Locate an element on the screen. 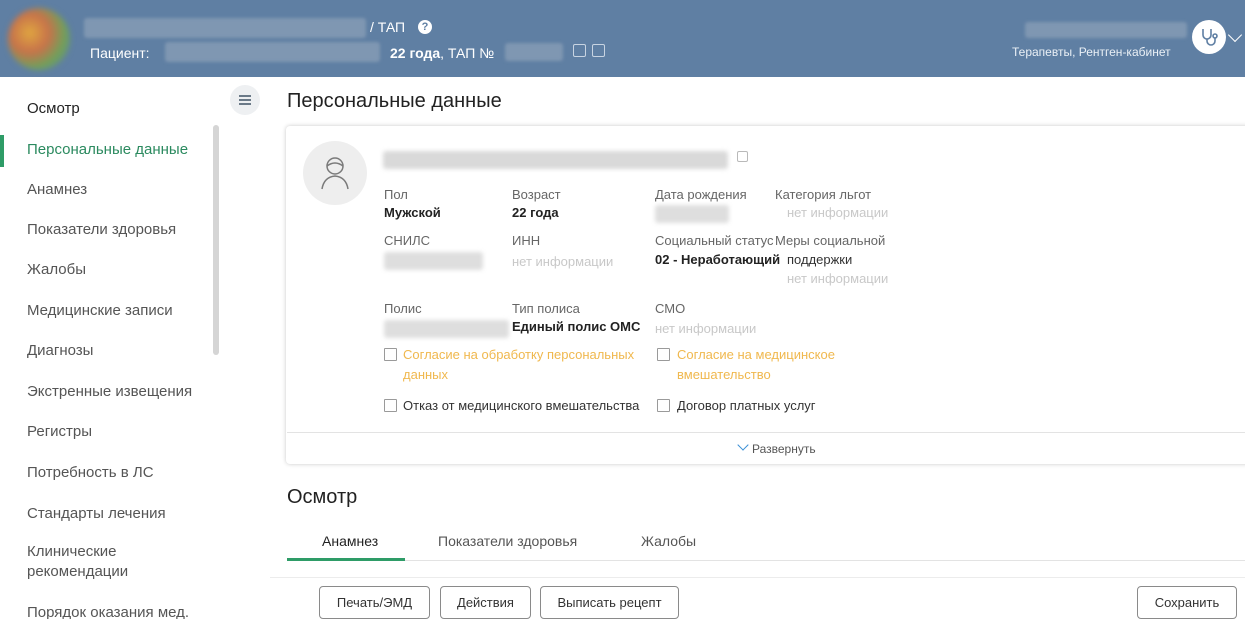 Image resolution: width=1245 pixels, height=619 pixels. stethoscope-icon is located at coordinates (1210, 37).